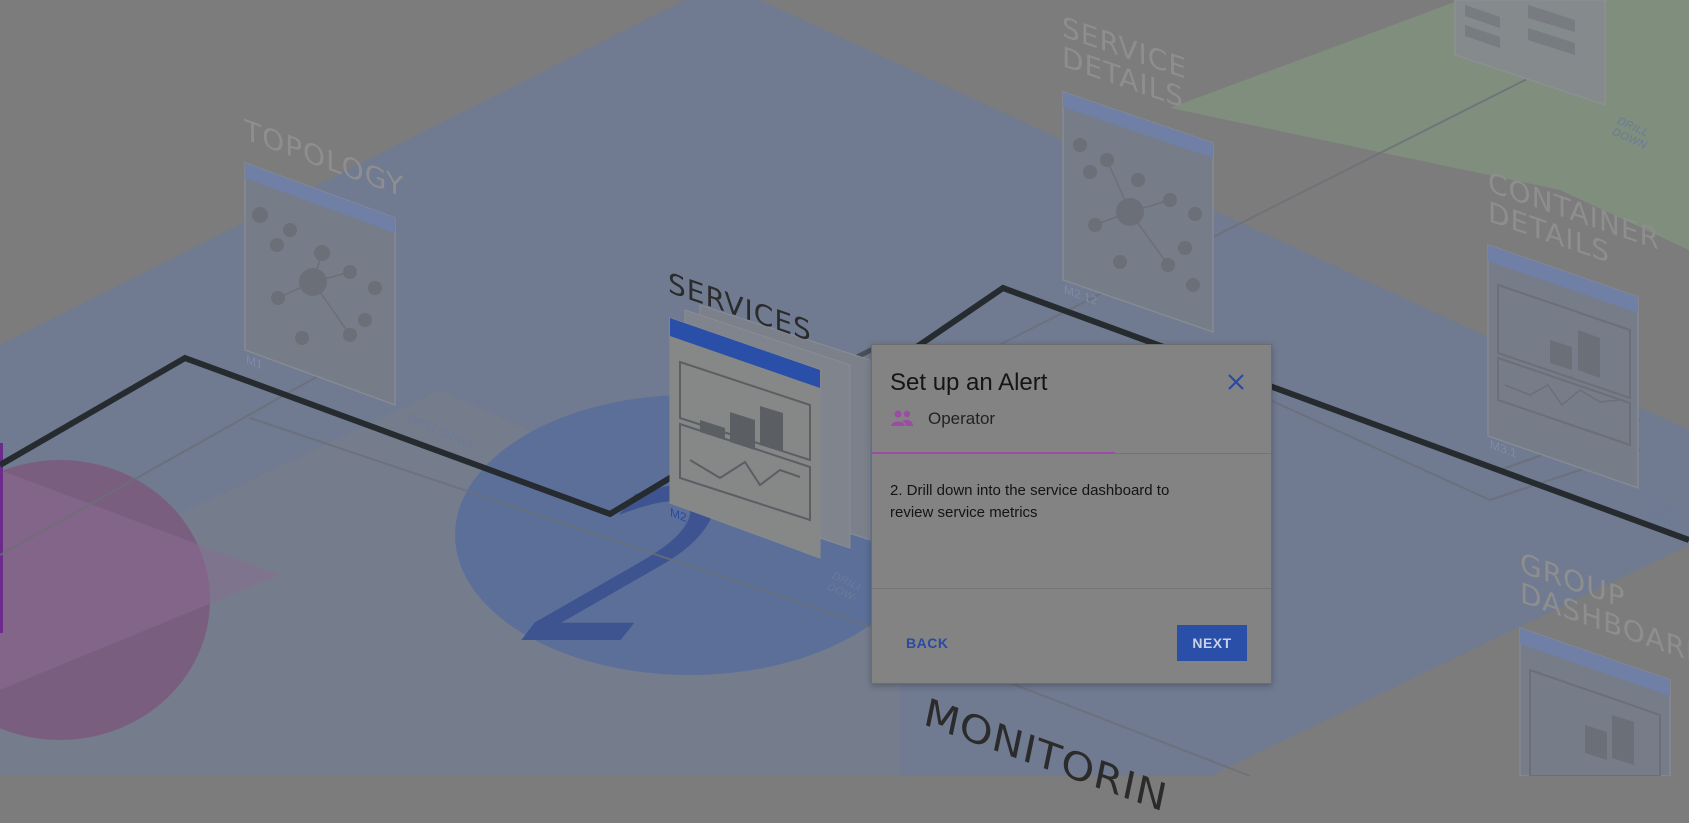 The height and width of the screenshot is (823, 1689). I want to click on role-label: Operator, so click(962, 418).